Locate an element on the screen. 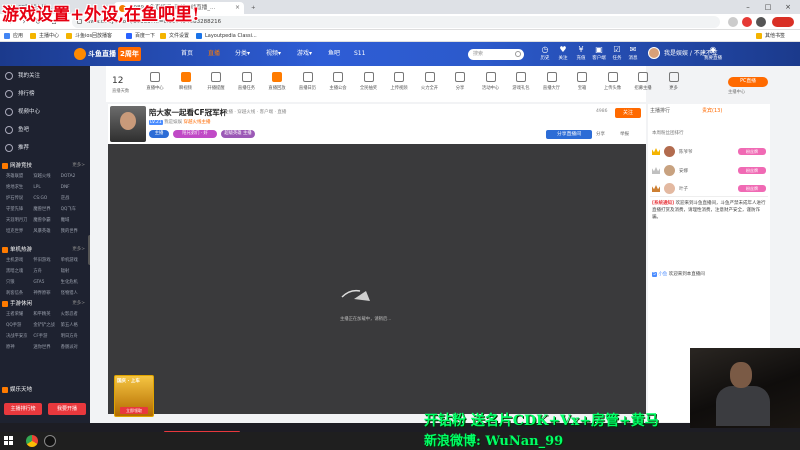  game-link: LPL is located at coordinates (46, 187).